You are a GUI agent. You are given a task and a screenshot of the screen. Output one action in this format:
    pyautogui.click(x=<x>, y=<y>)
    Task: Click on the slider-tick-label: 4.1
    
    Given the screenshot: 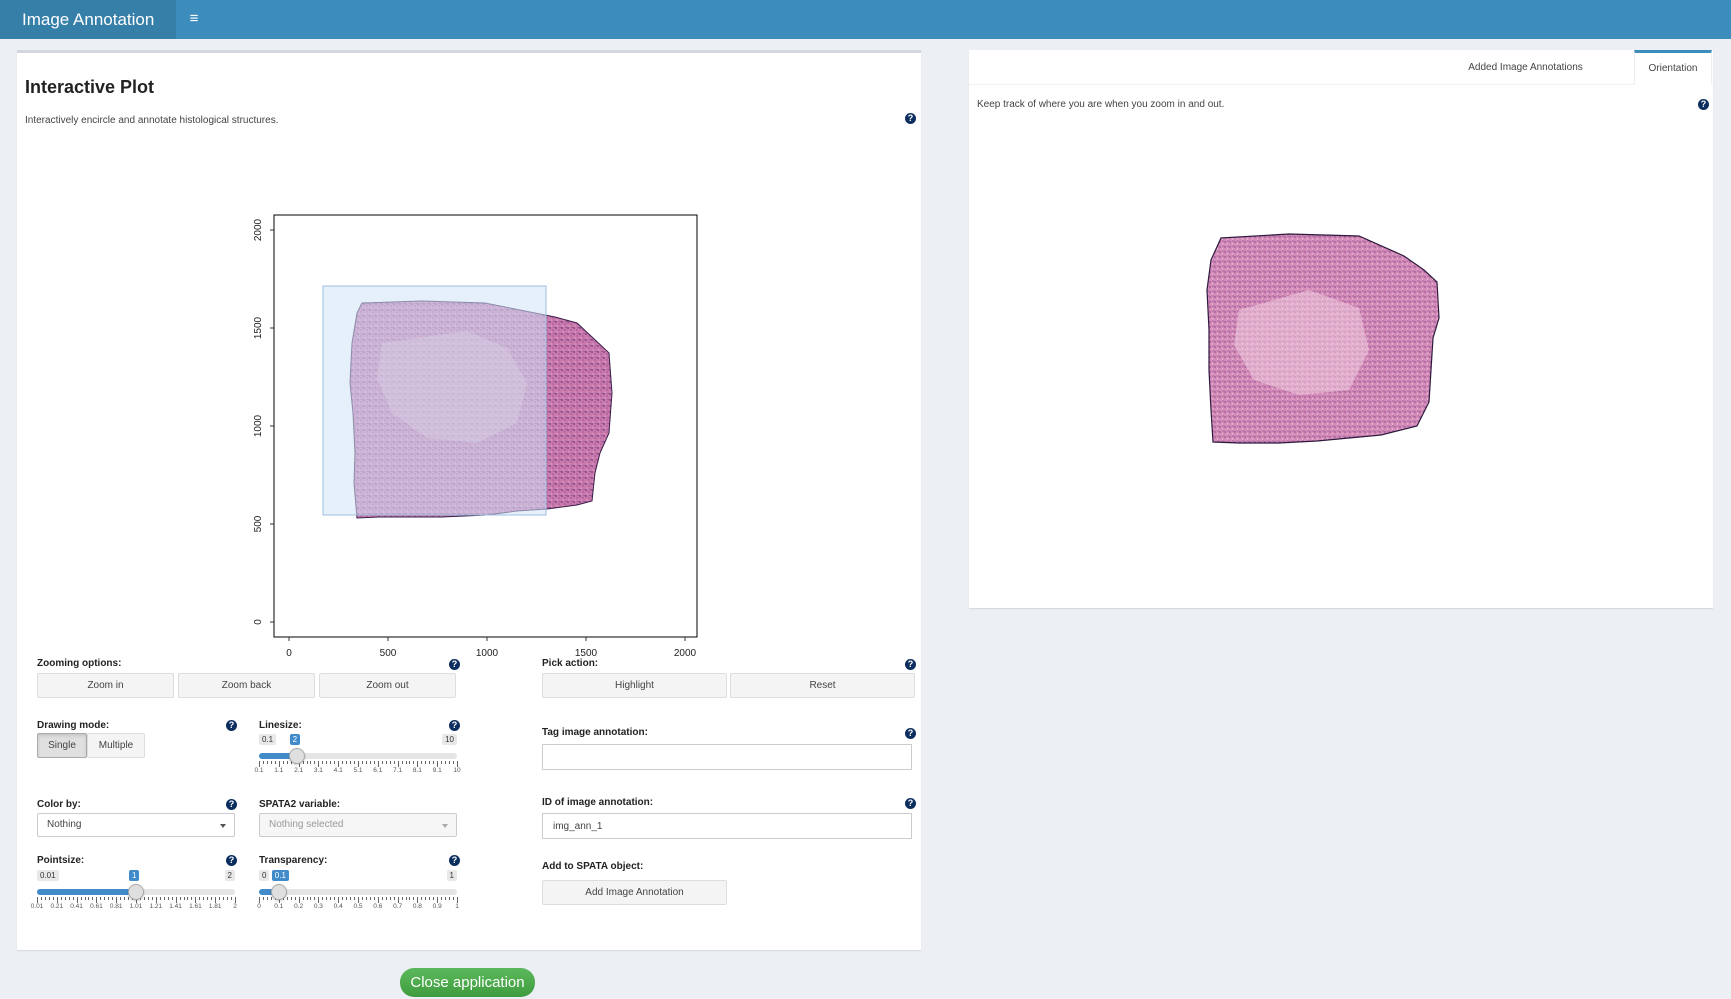 What is the action you would take?
    pyautogui.click(x=338, y=770)
    